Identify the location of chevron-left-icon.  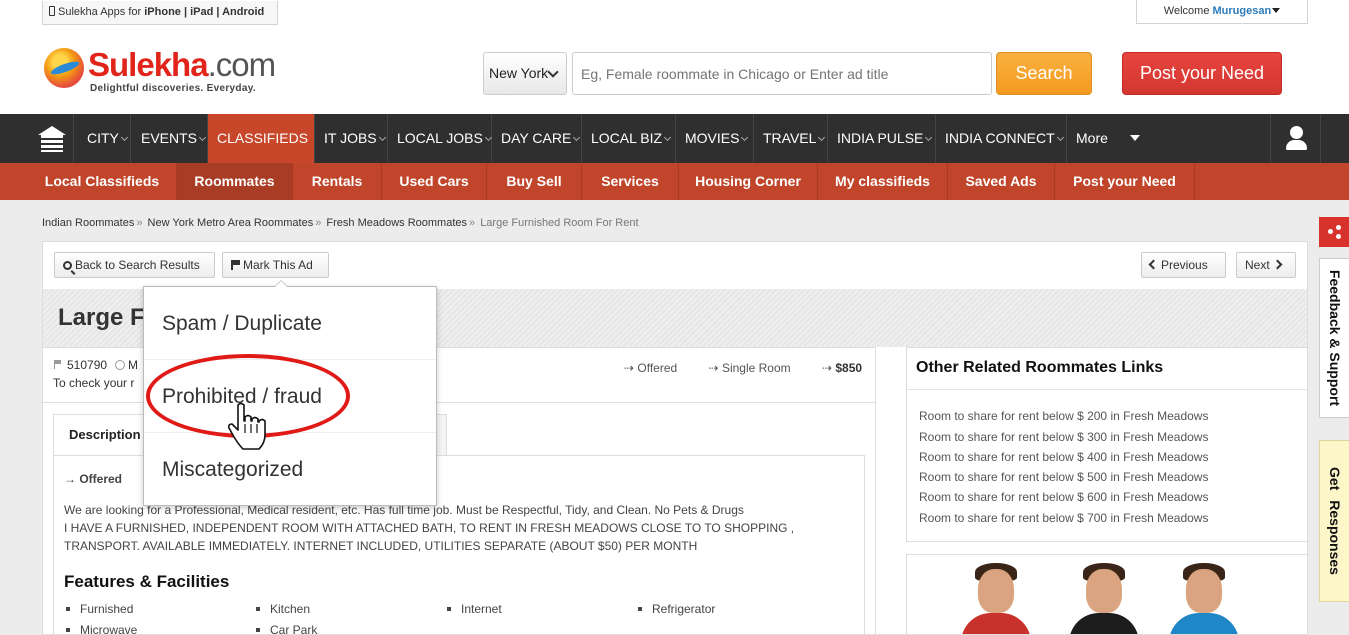
(1153, 264).